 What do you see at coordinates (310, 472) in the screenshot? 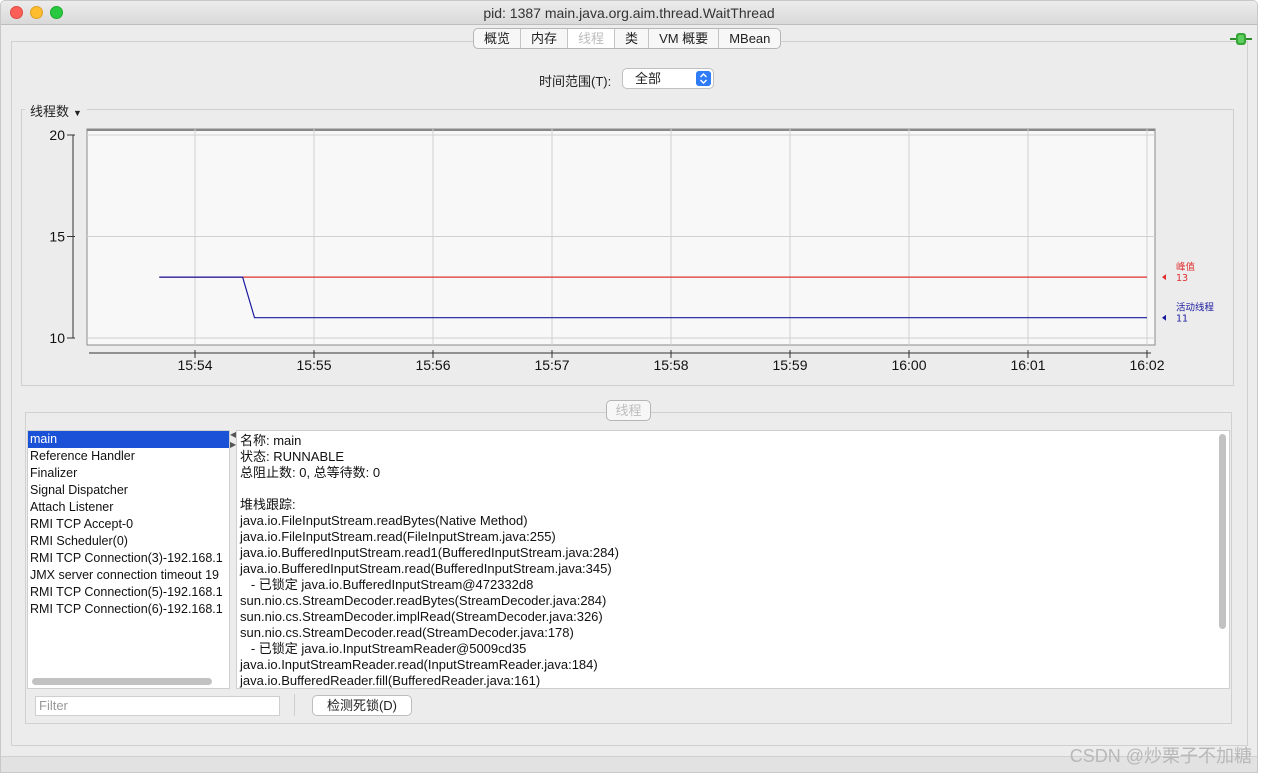
I see `detail-line: 总阻止数: 0, 总等待数: 0` at bounding box center [310, 472].